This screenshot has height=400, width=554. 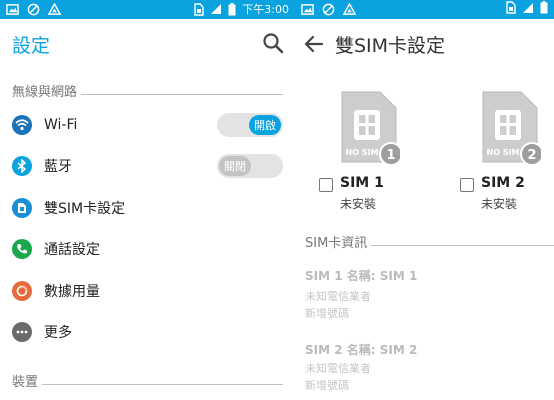 I want to click on section-label: 裝置, so click(x=25, y=382).